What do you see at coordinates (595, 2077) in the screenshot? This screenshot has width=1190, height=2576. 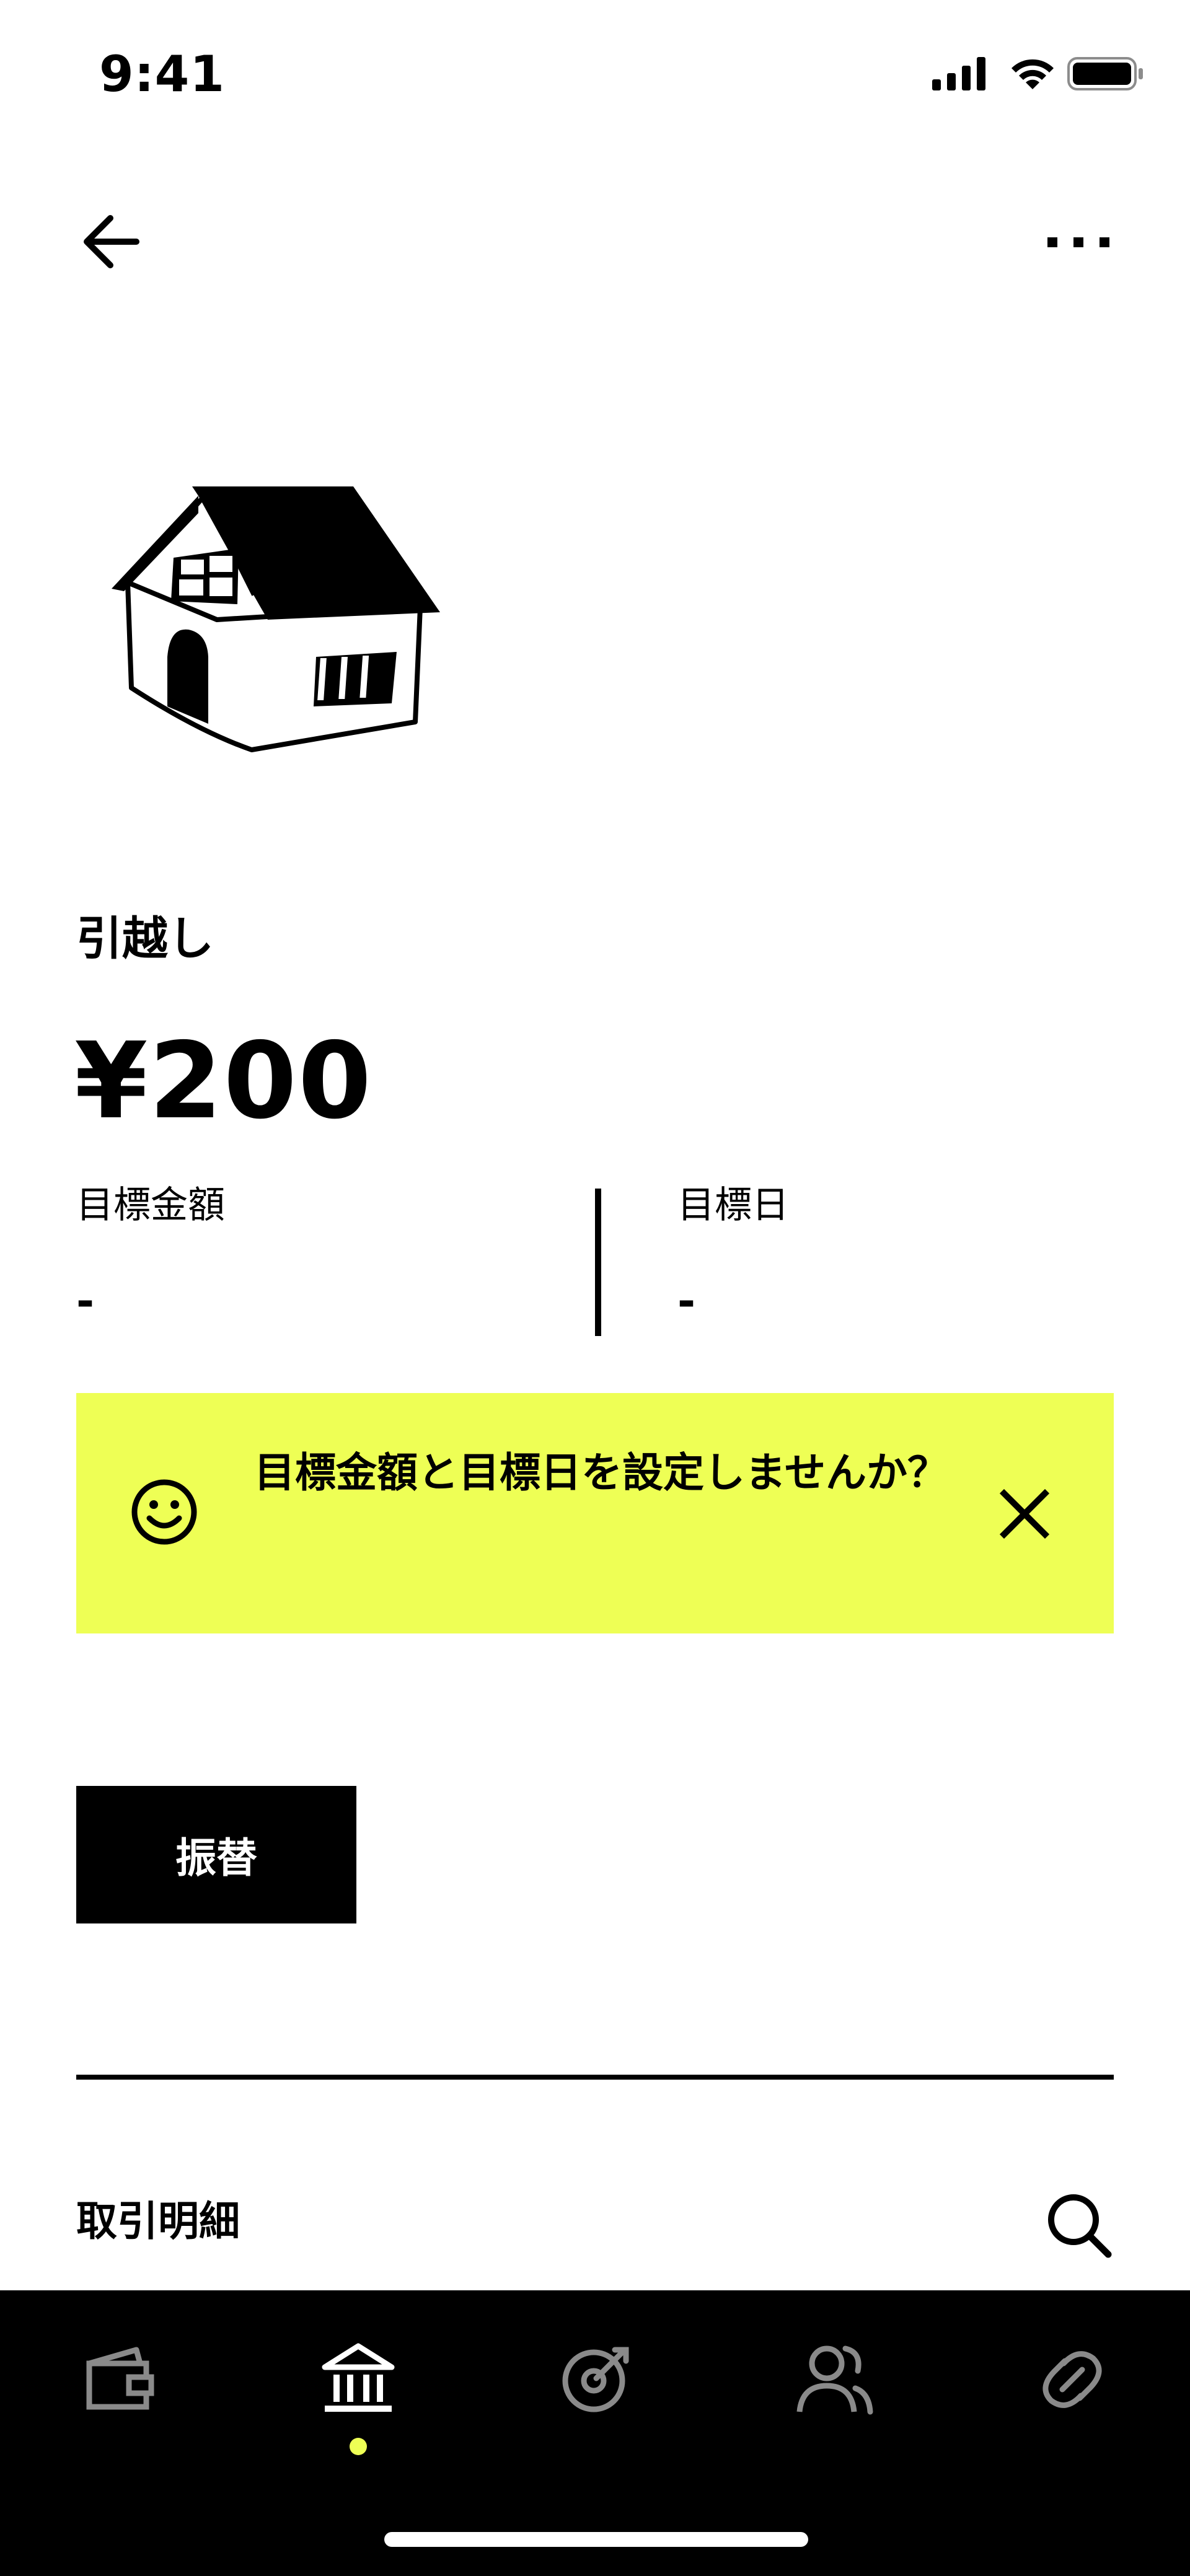 I see `section-divider` at bounding box center [595, 2077].